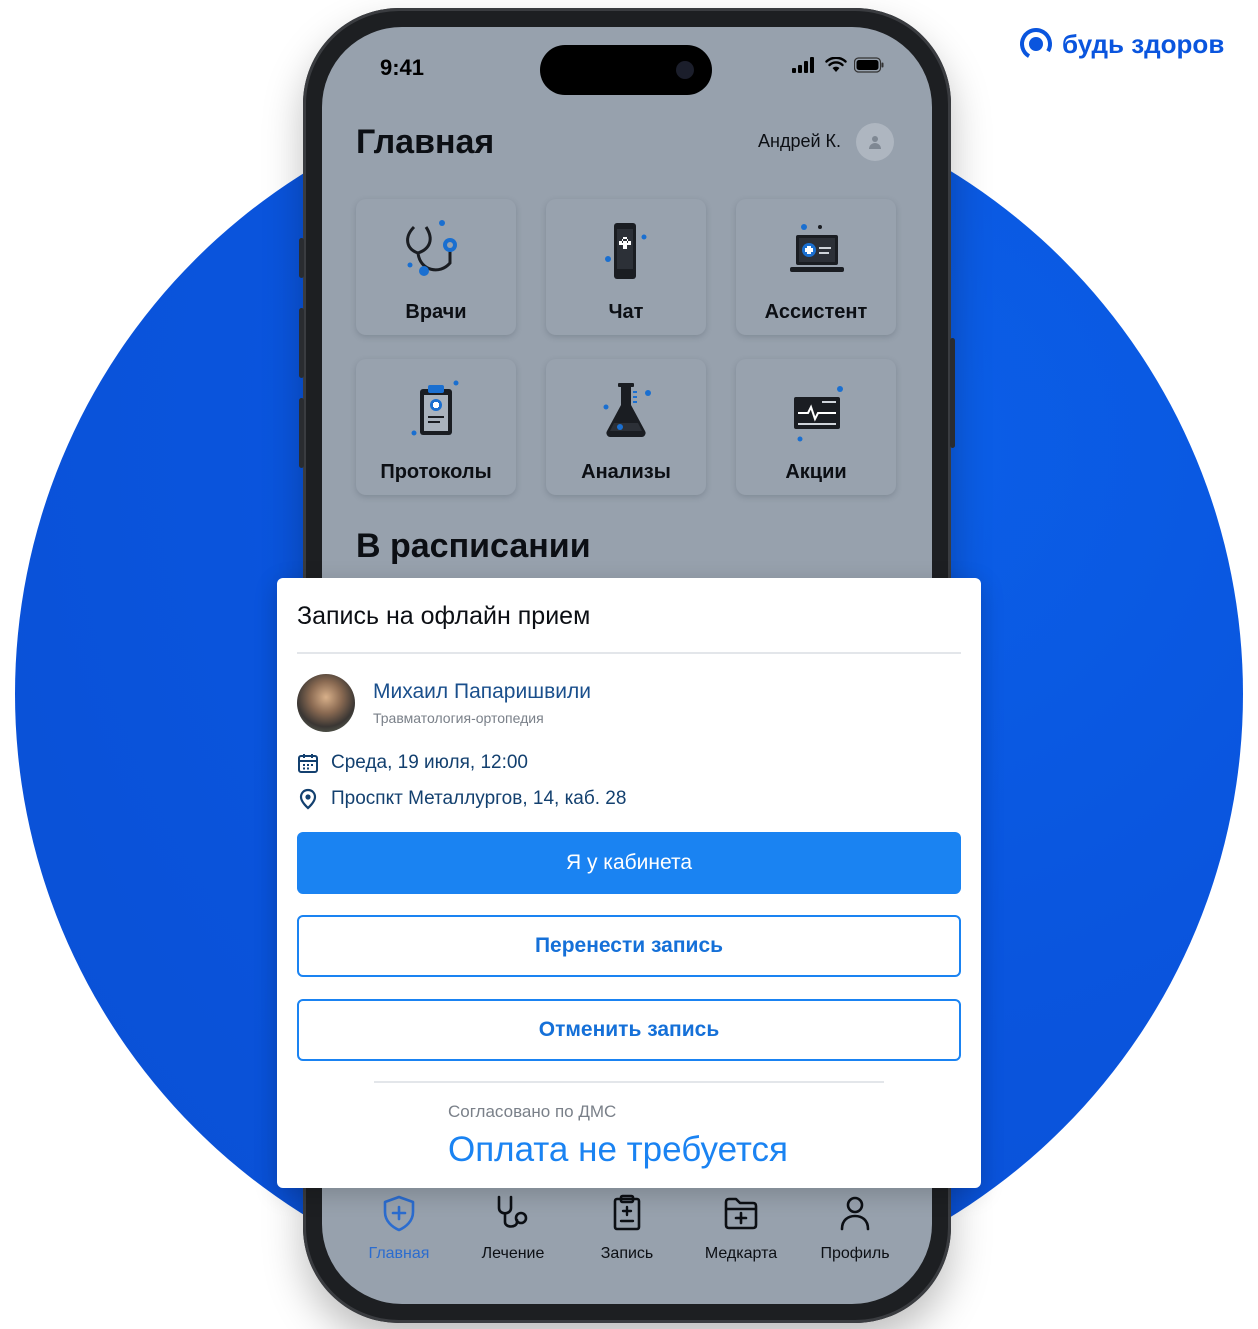 The width and height of the screenshot is (1258, 1329). I want to click on tile-assistant: Ассистент, so click(816, 267).